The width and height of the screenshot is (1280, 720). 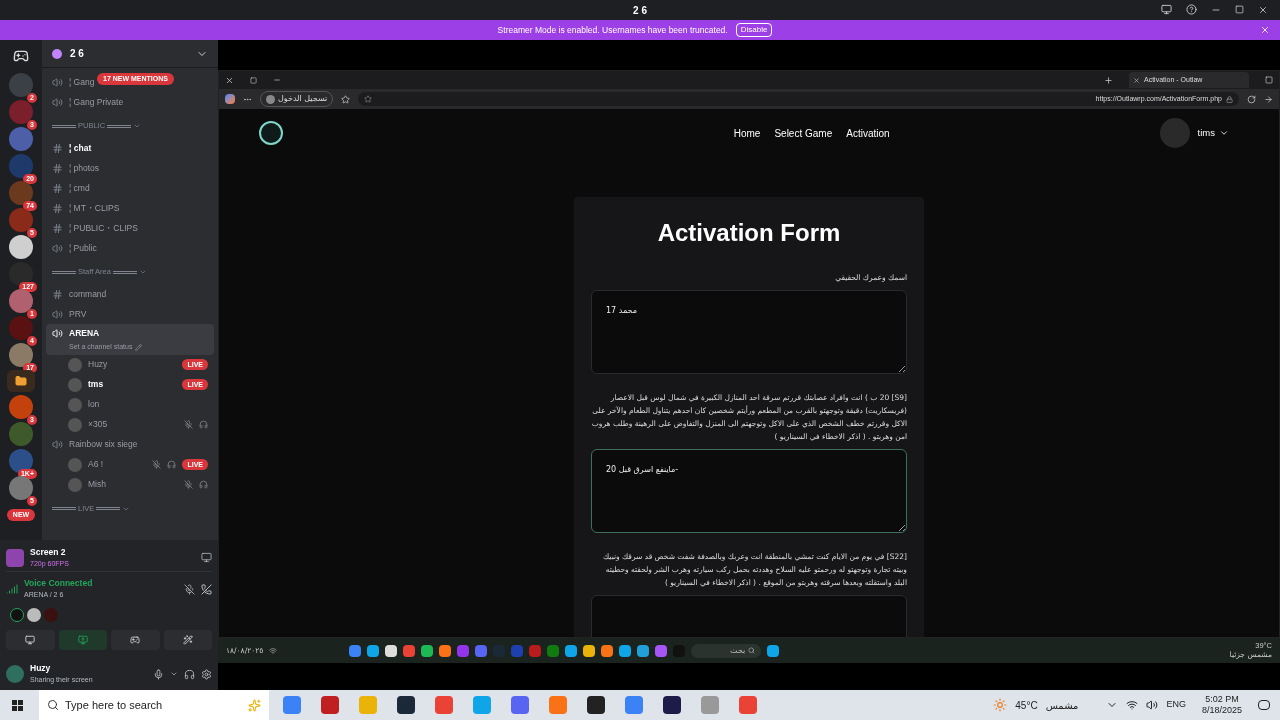 What do you see at coordinates (82, 82) in the screenshot?
I see `voice-channel: ¦ Gang` at bounding box center [82, 82].